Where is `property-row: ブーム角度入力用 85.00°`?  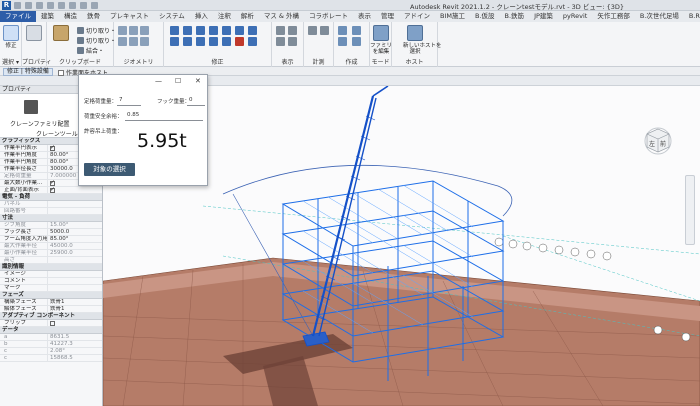 property-row: ブーム角度入力用 85.00° is located at coordinates (51, 239).